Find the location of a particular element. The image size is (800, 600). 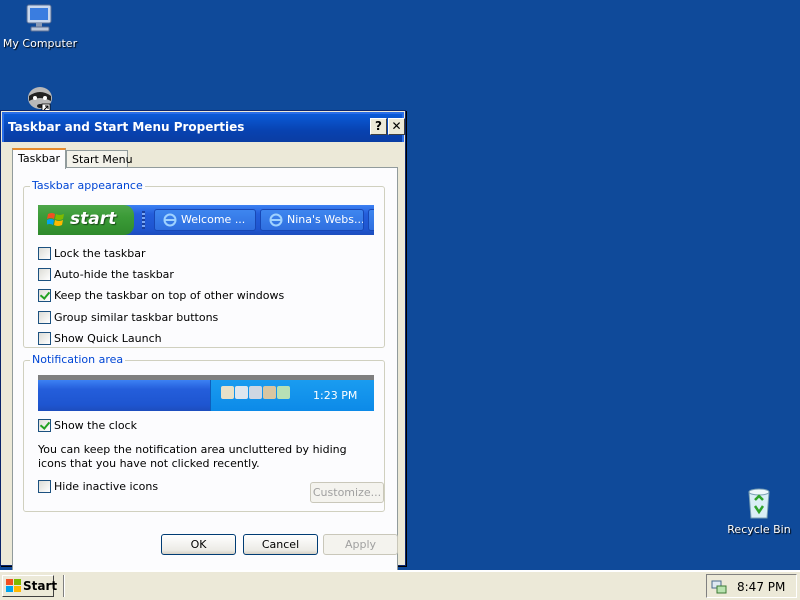

preview-start-label: start is located at coordinates (93, 219).